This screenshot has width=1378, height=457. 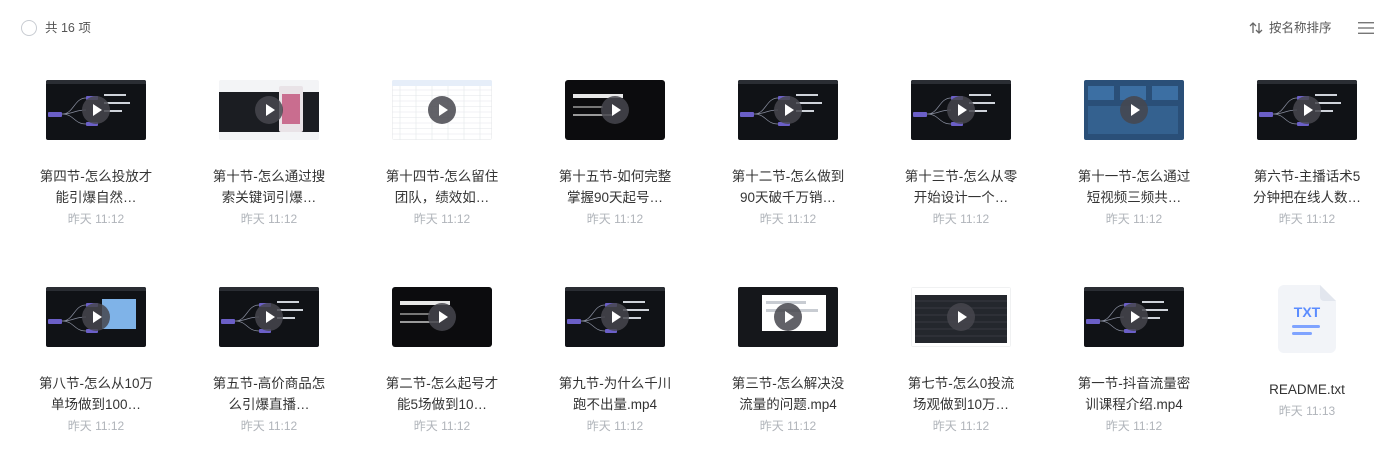 I want to click on video-file-tile: 第十四节-怎么留住团队，绩效如… 昨天 11:12, so click(x=442, y=163).